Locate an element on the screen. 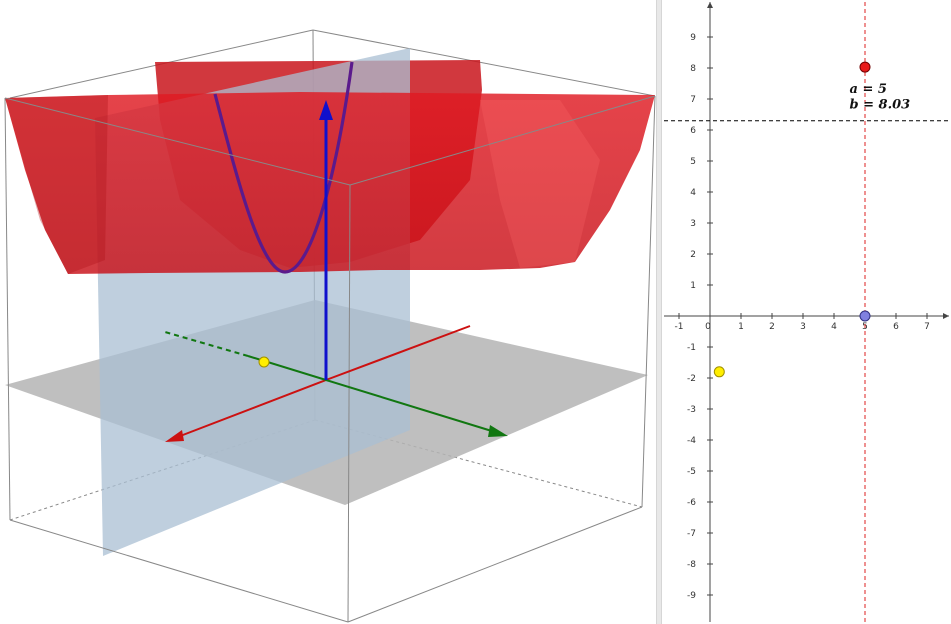  x-axis-arrow-icon is located at coordinates (946, 316).